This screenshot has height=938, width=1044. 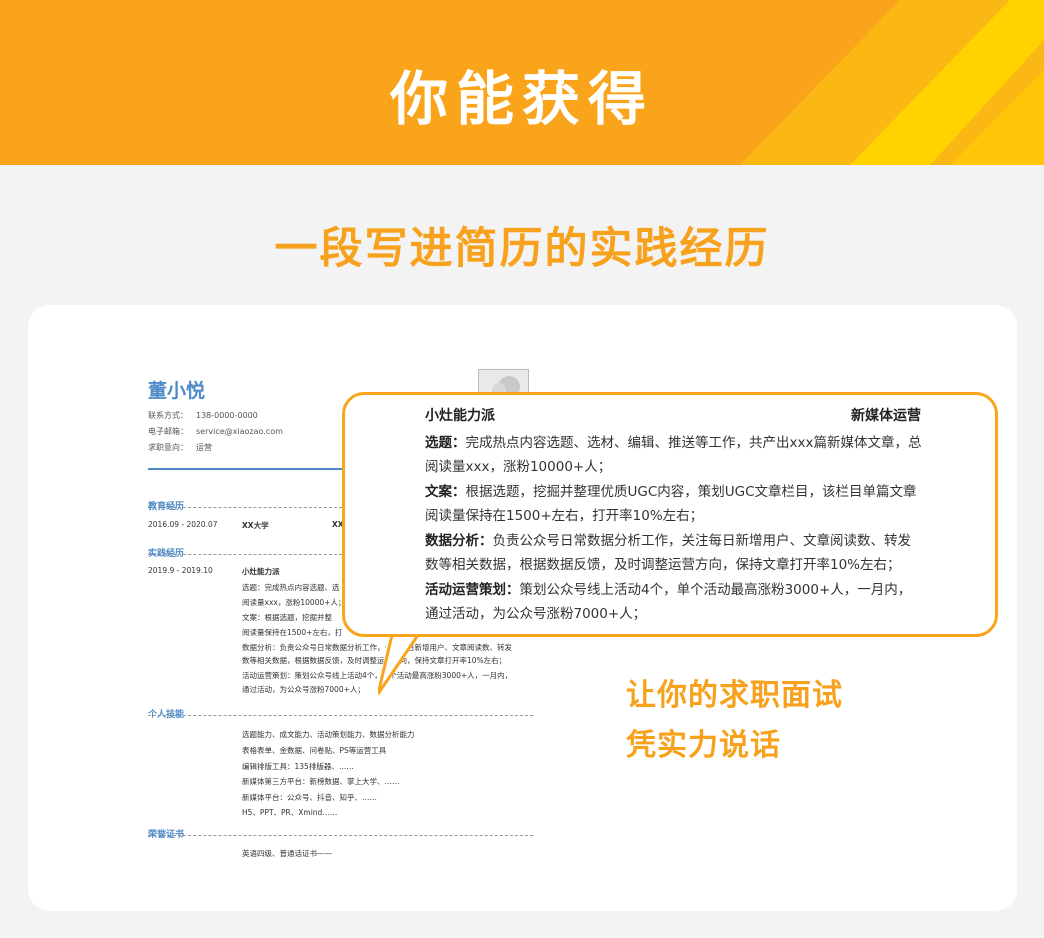 I want to click on bubble-org: 小灶能力派, so click(x=460, y=416).